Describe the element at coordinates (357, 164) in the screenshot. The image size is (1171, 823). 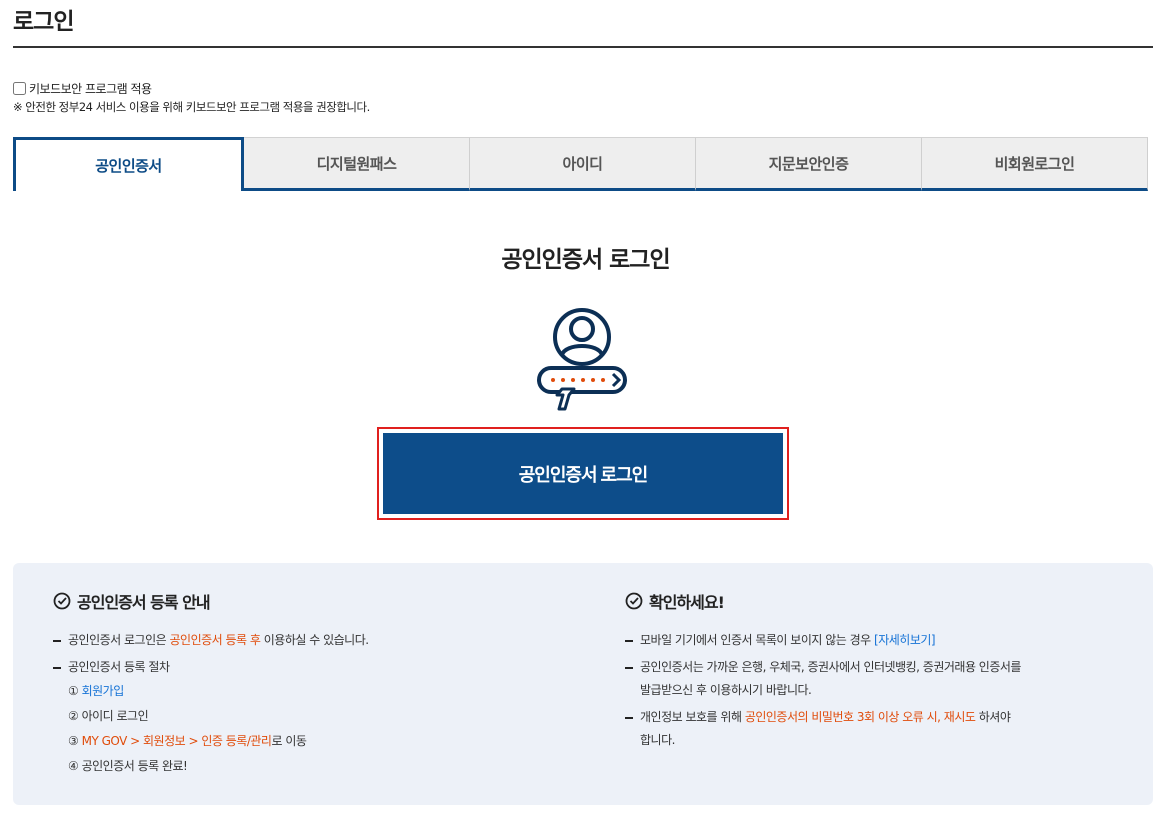
I see `tab-digital-onepass: 디지털원패스` at that location.